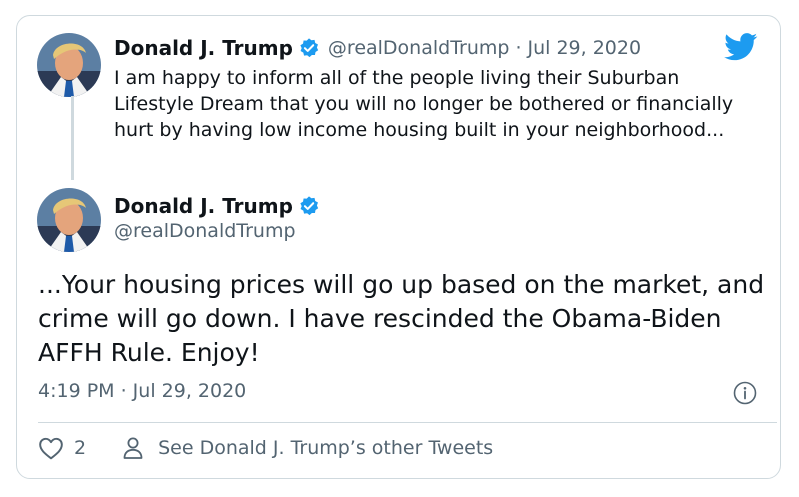  I want to click on thread-connector-line, so click(72, 138).